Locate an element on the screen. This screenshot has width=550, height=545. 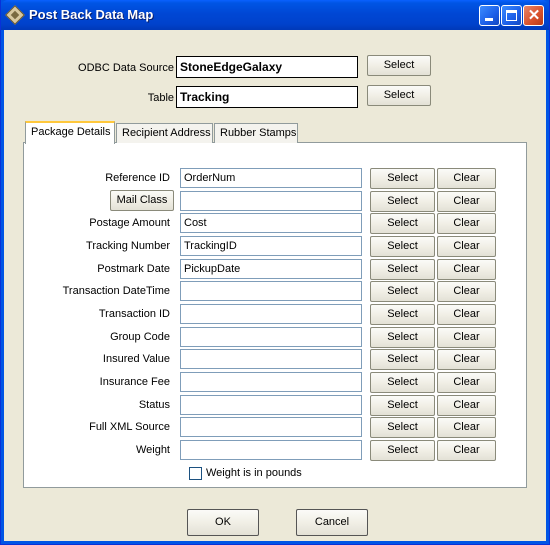
insured-value-field is located at coordinates (271, 359).